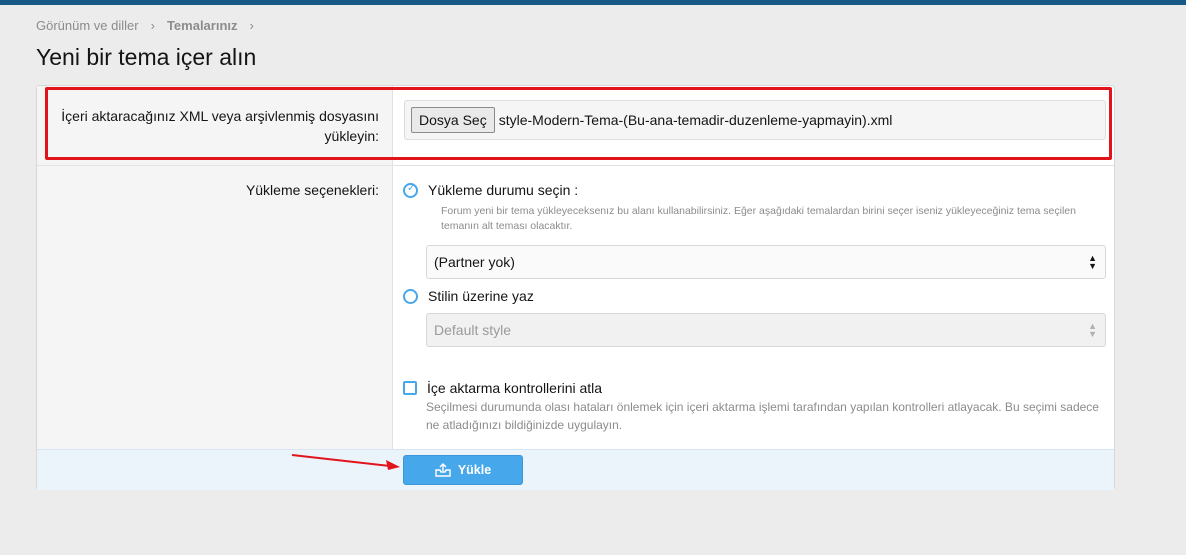 This screenshot has width=1186, height=555. What do you see at coordinates (575, 469) in the screenshot?
I see `submit-row: Yükle` at bounding box center [575, 469].